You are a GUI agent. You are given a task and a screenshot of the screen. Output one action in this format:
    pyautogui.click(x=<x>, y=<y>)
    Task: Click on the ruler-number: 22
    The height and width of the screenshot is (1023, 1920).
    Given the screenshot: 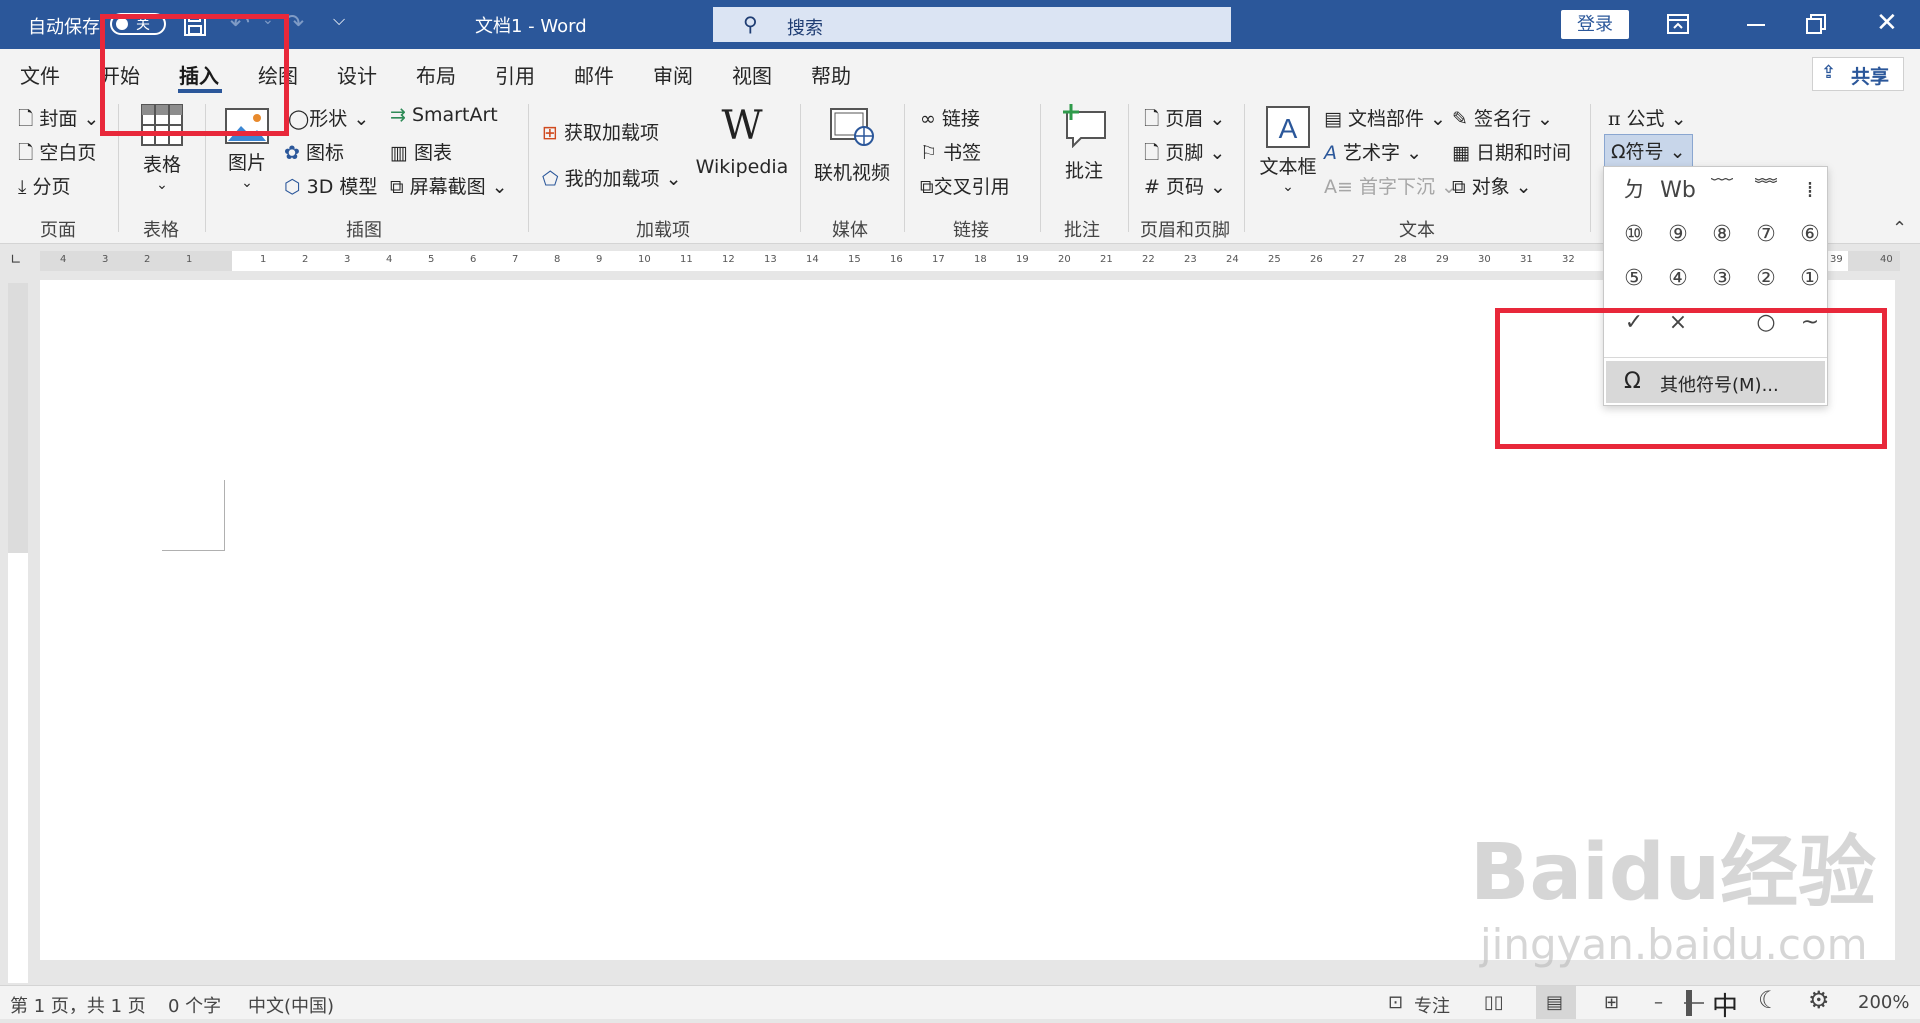 What is the action you would take?
    pyautogui.click(x=1148, y=259)
    